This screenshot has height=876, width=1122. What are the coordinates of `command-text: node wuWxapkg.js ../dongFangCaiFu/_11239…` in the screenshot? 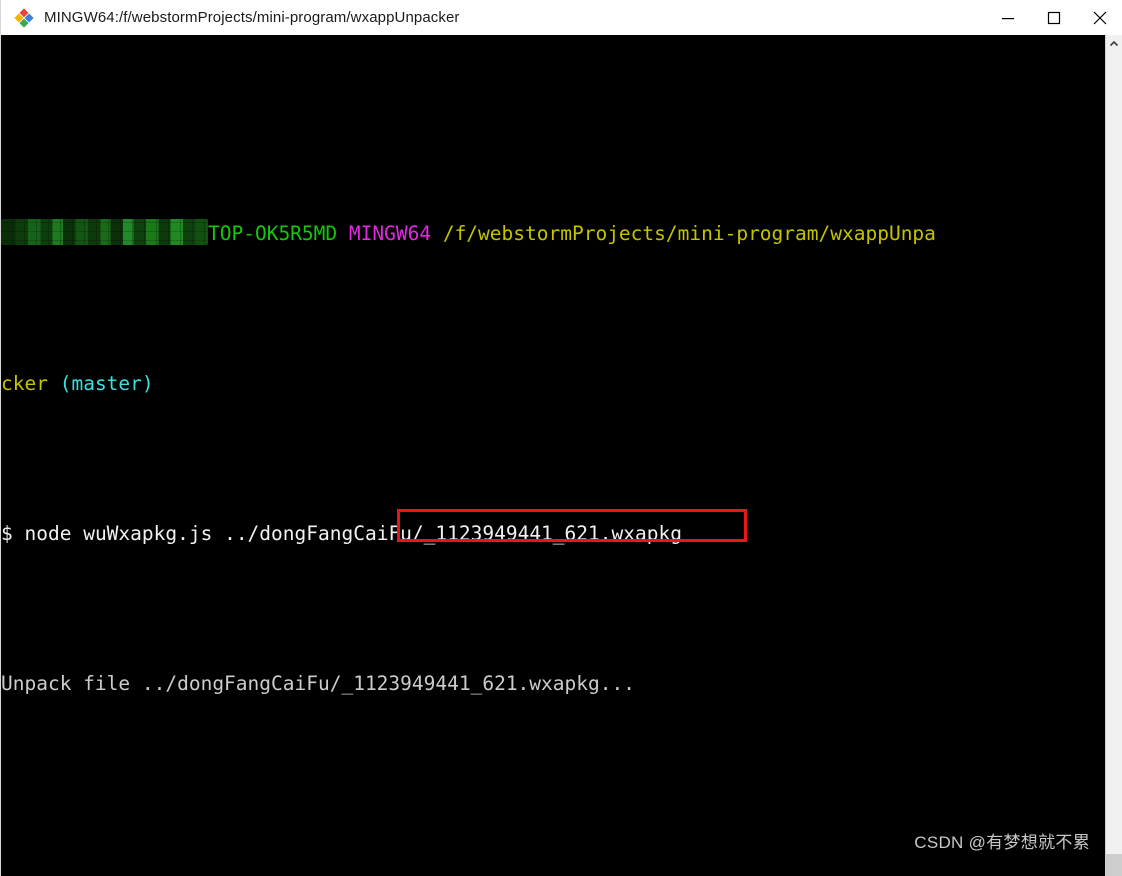 It's located at (353, 533).